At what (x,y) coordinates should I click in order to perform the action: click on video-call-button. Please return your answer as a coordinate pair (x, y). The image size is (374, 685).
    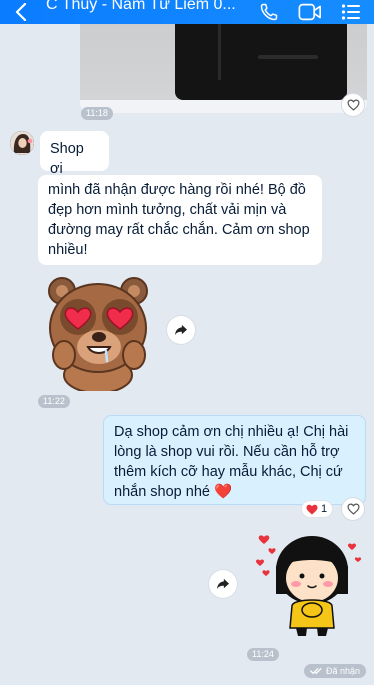
    Looking at the image, I should click on (310, 12).